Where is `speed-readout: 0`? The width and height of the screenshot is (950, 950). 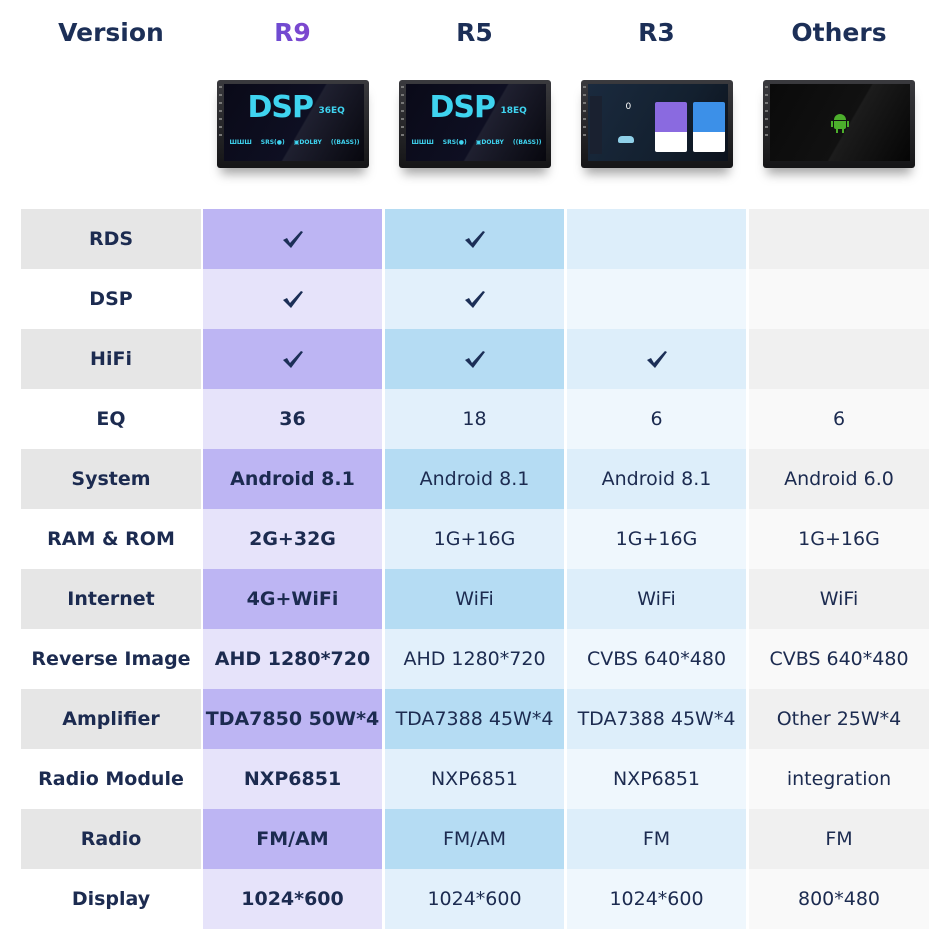
speed-readout: 0 is located at coordinates (628, 107).